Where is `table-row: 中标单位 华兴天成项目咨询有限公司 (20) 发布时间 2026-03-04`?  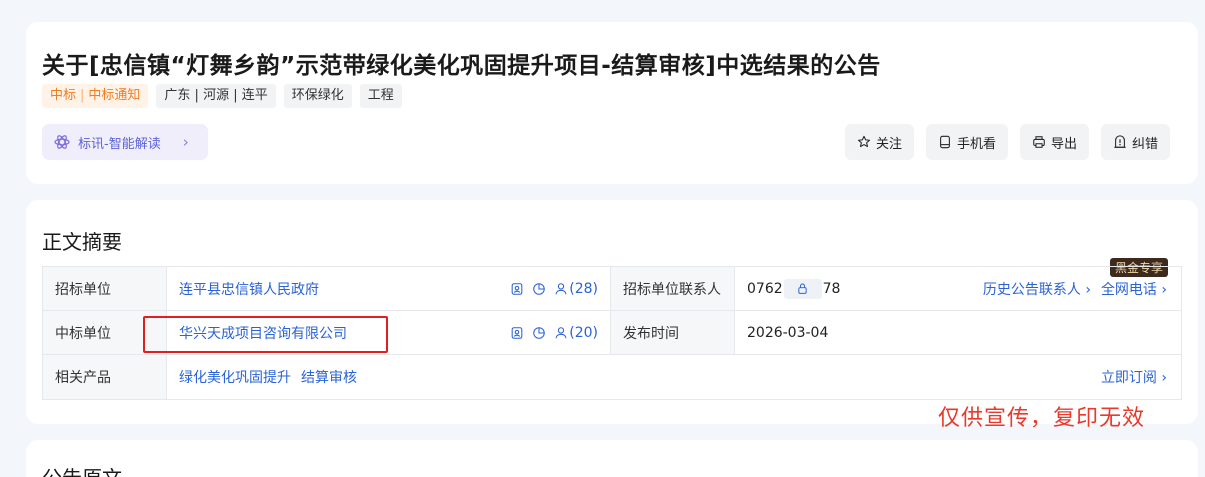 table-row: 中标单位 华兴天成项目咨询有限公司 (20) 发布时间 2026-03-04 is located at coordinates (612, 333).